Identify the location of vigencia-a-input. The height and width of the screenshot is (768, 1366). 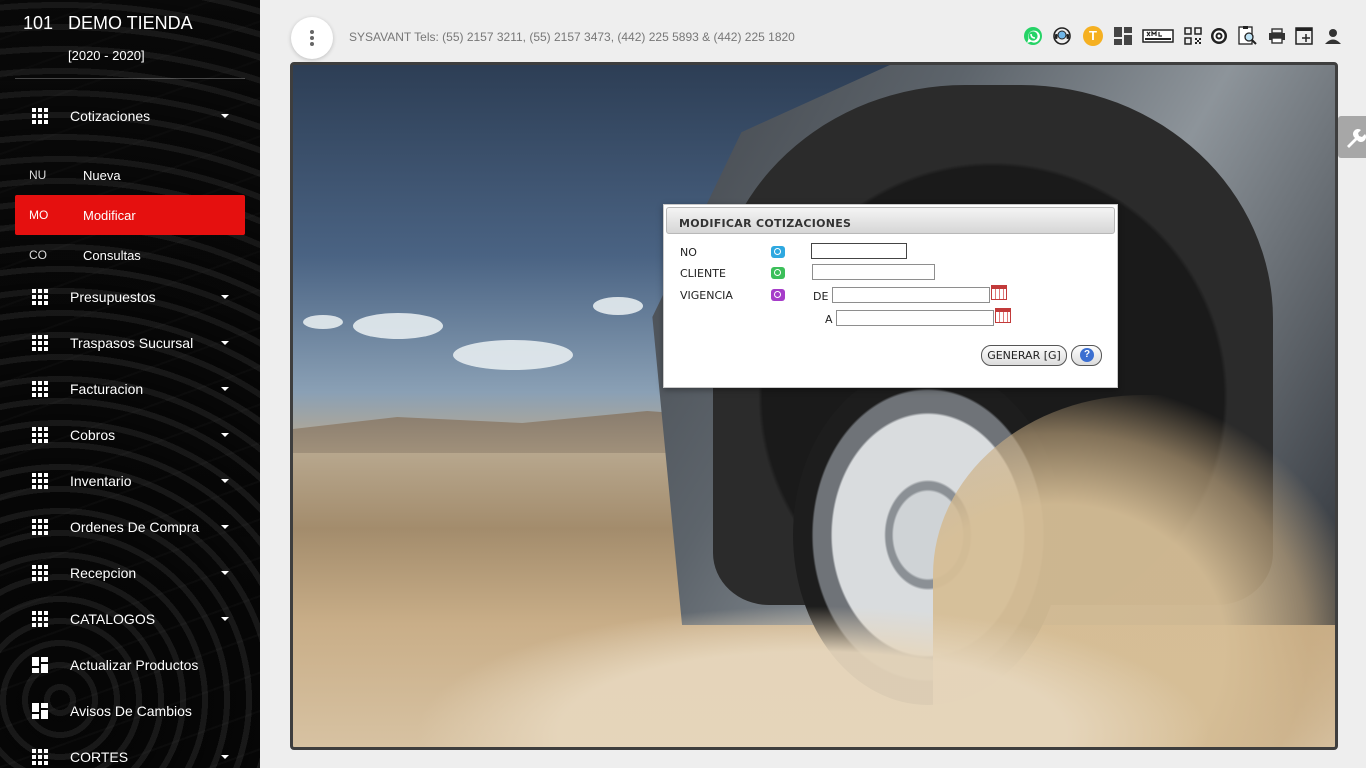
(915, 318).